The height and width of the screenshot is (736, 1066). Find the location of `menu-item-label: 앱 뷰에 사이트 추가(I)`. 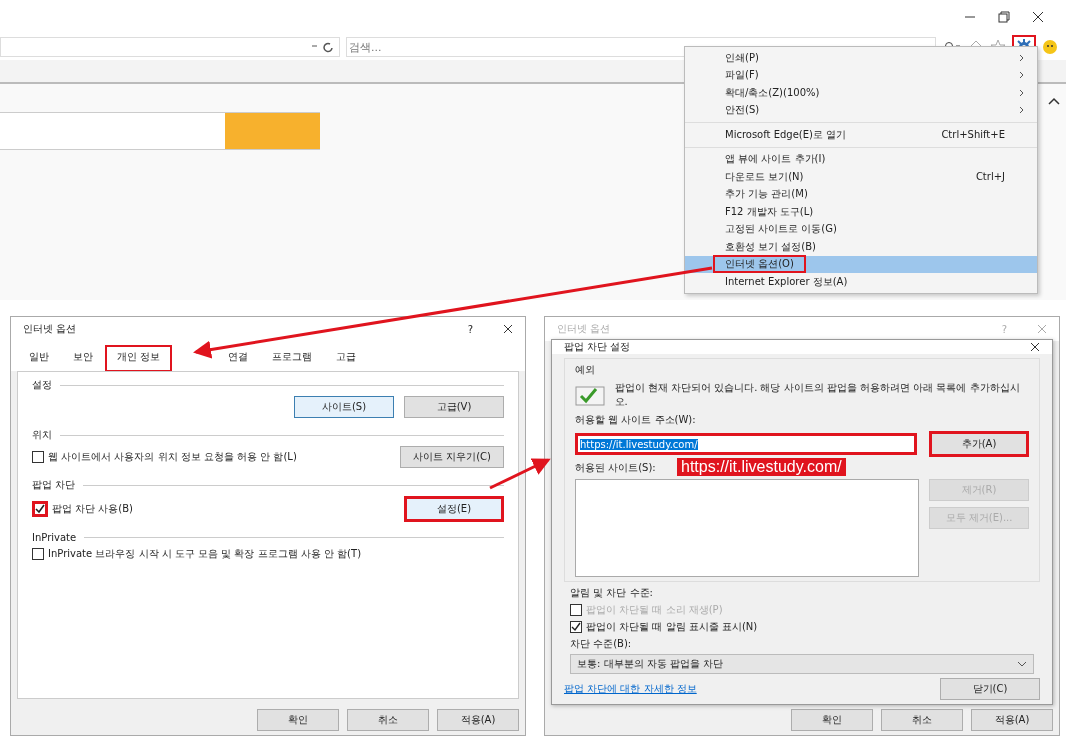

menu-item-label: 앱 뷰에 사이트 추가(I) is located at coordinates (776, 159).